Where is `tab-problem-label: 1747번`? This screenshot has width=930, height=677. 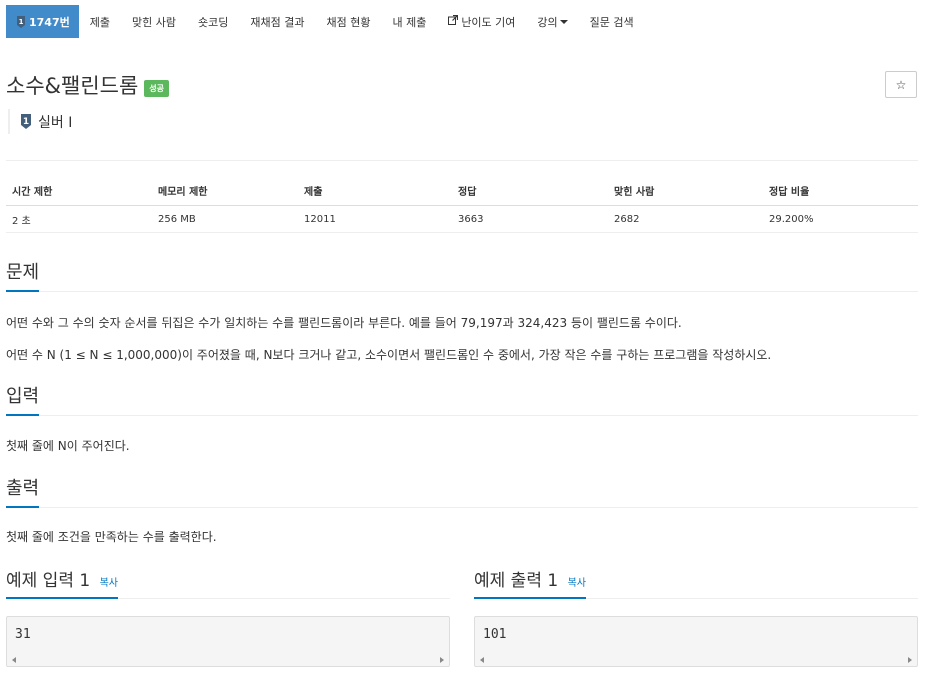 tab-problem-label: 1747번 is located at coordinates (49, 22).